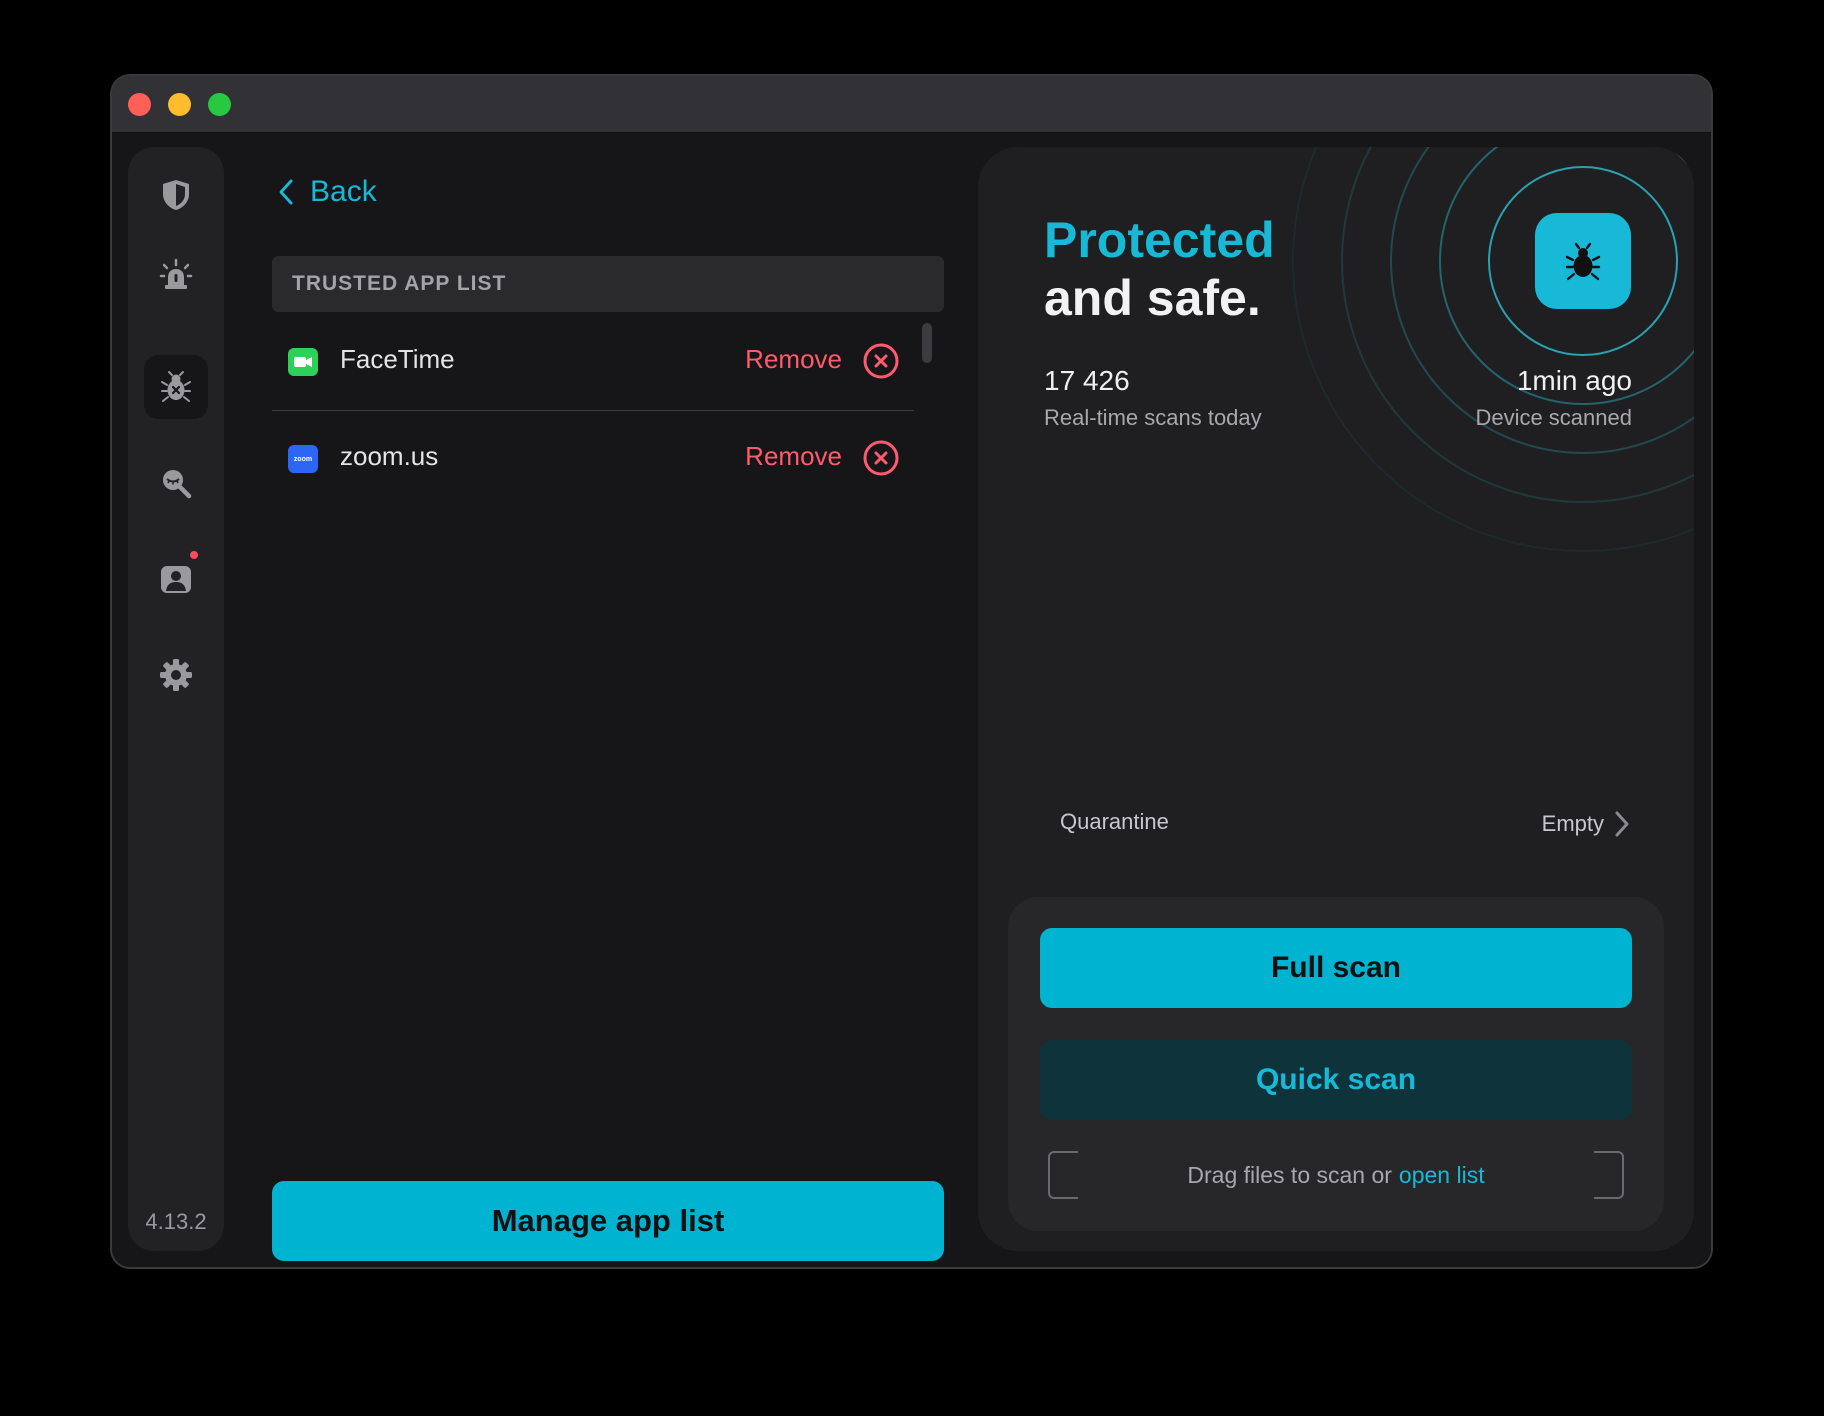 The image size is (1824, 1416). Describe the element at coordinates (608, 284) in the screenshot. I see `trusted-app-list-header: TRUSTED APP LIST` at that location.